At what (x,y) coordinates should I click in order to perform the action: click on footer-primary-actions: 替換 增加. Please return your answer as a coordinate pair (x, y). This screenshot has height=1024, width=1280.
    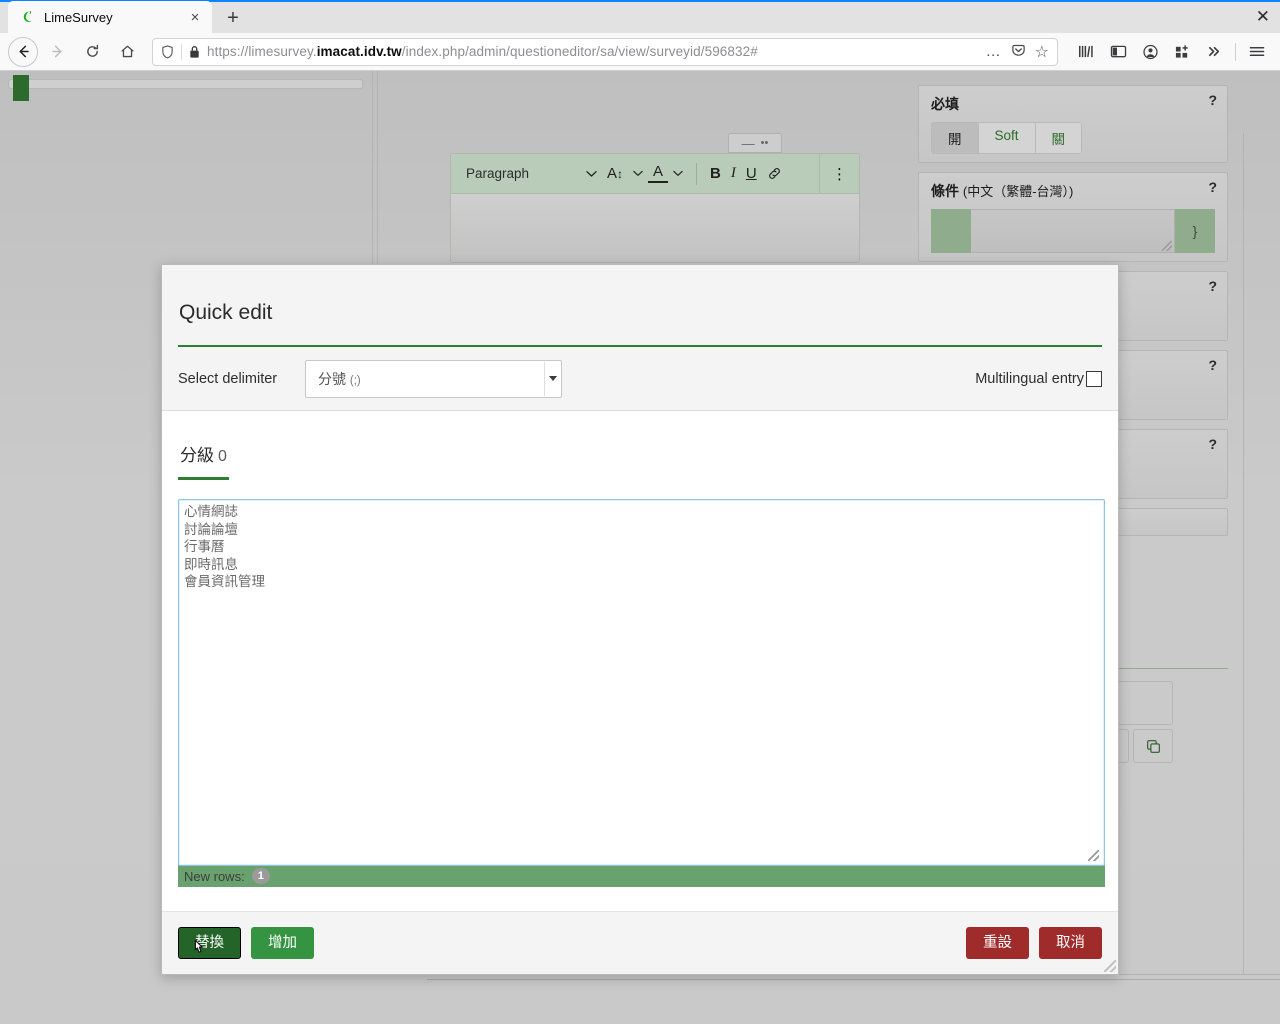
    Looking at the image, I should click on (246, 943).